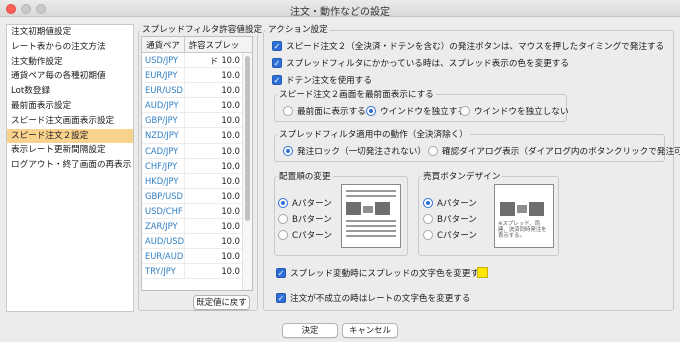 Image resolution: width=680 pixels, height=342 pixels. I want to click on table-row: USD/JPY 10.0, so click(197, 61).